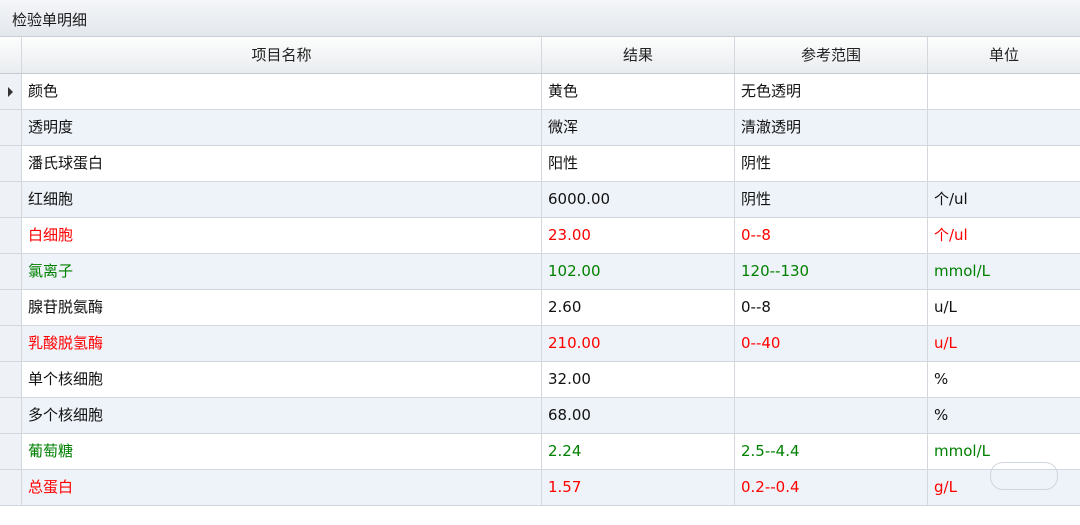 Image resolution: width=1080 pixels, height=525 pixels. Describe the element at coordinates (282, 307) in the screenshot. I see `cell-item-name: 腺苷脱氨酶` at that location.